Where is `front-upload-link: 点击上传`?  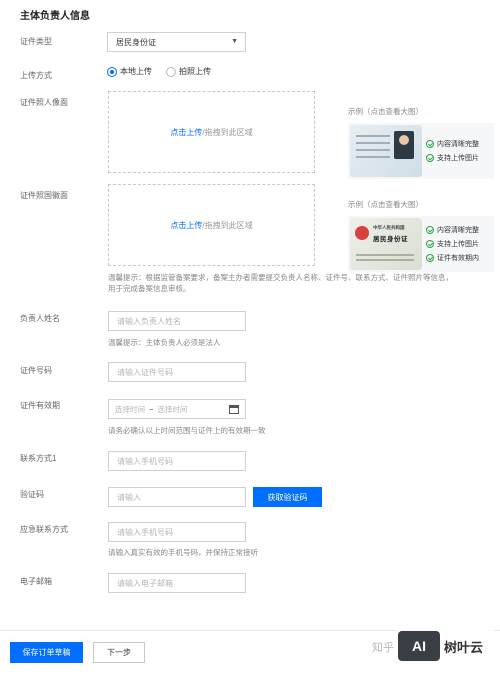
front-upload-link: 点击上传 is located at coordinates (186, 132).